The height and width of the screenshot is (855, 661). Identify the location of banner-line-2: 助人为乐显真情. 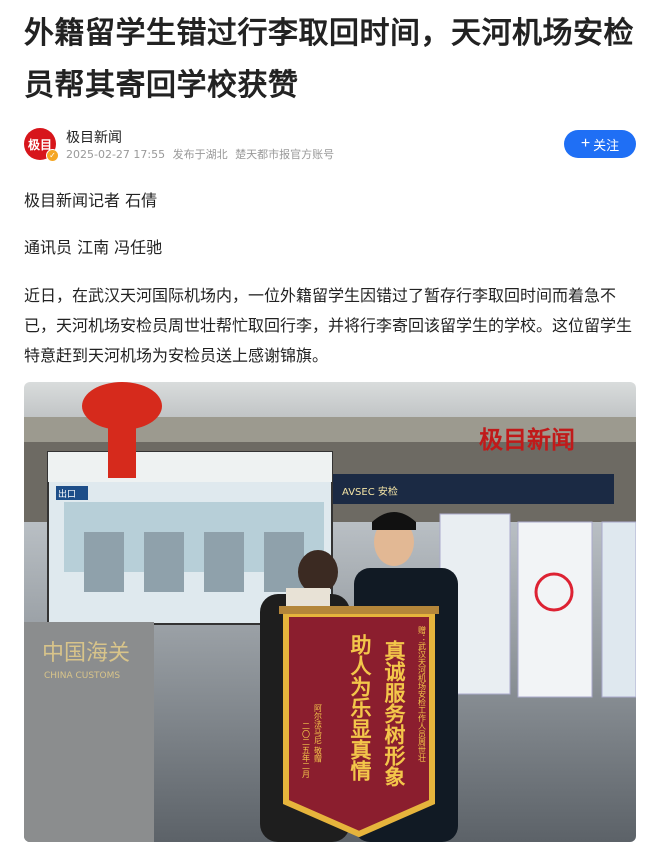
(360, 707).